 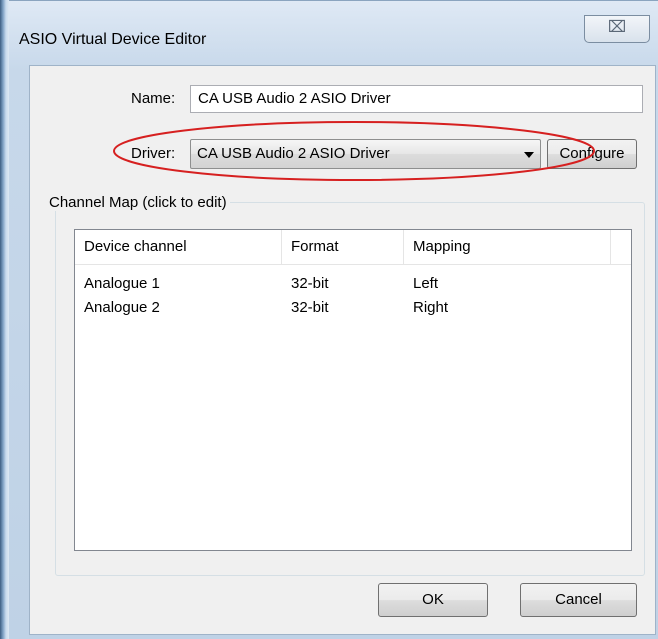 I want to click on column-header-format: Format, so click(x=343, y=247).